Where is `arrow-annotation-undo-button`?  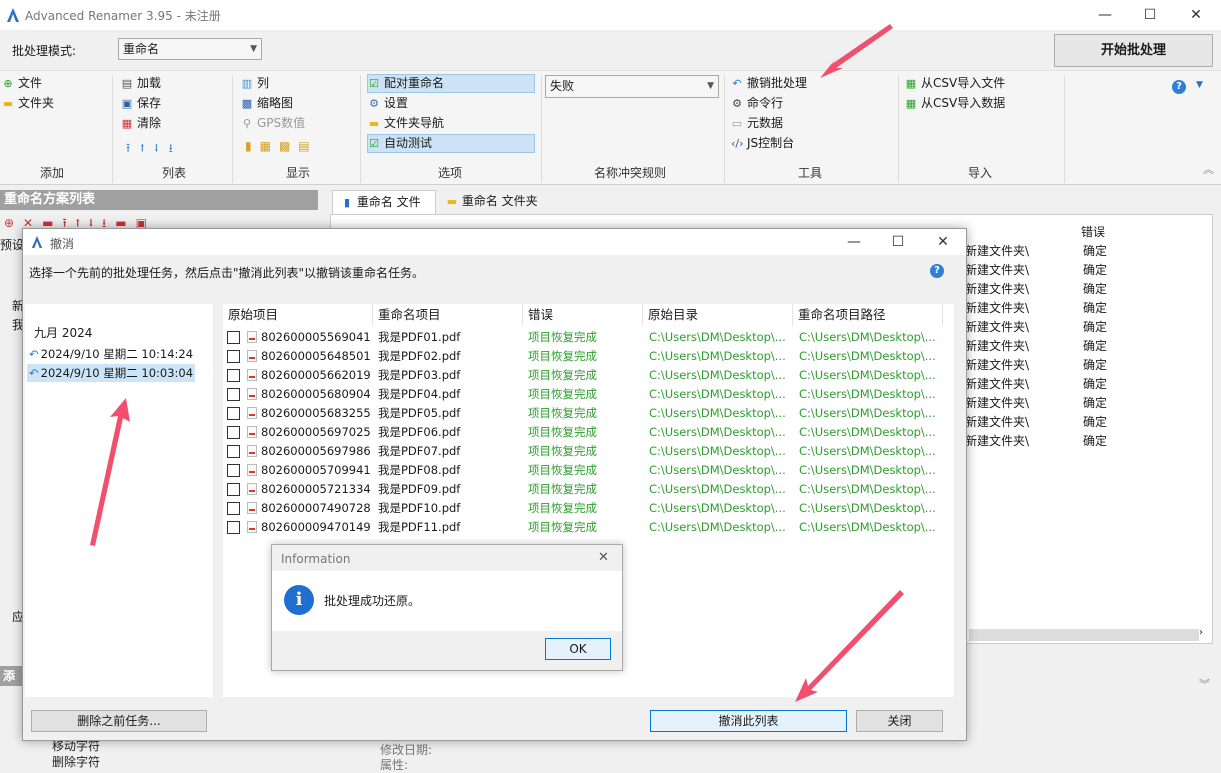 arrow-annotation-undo-button is located at coordinates (849, 646).